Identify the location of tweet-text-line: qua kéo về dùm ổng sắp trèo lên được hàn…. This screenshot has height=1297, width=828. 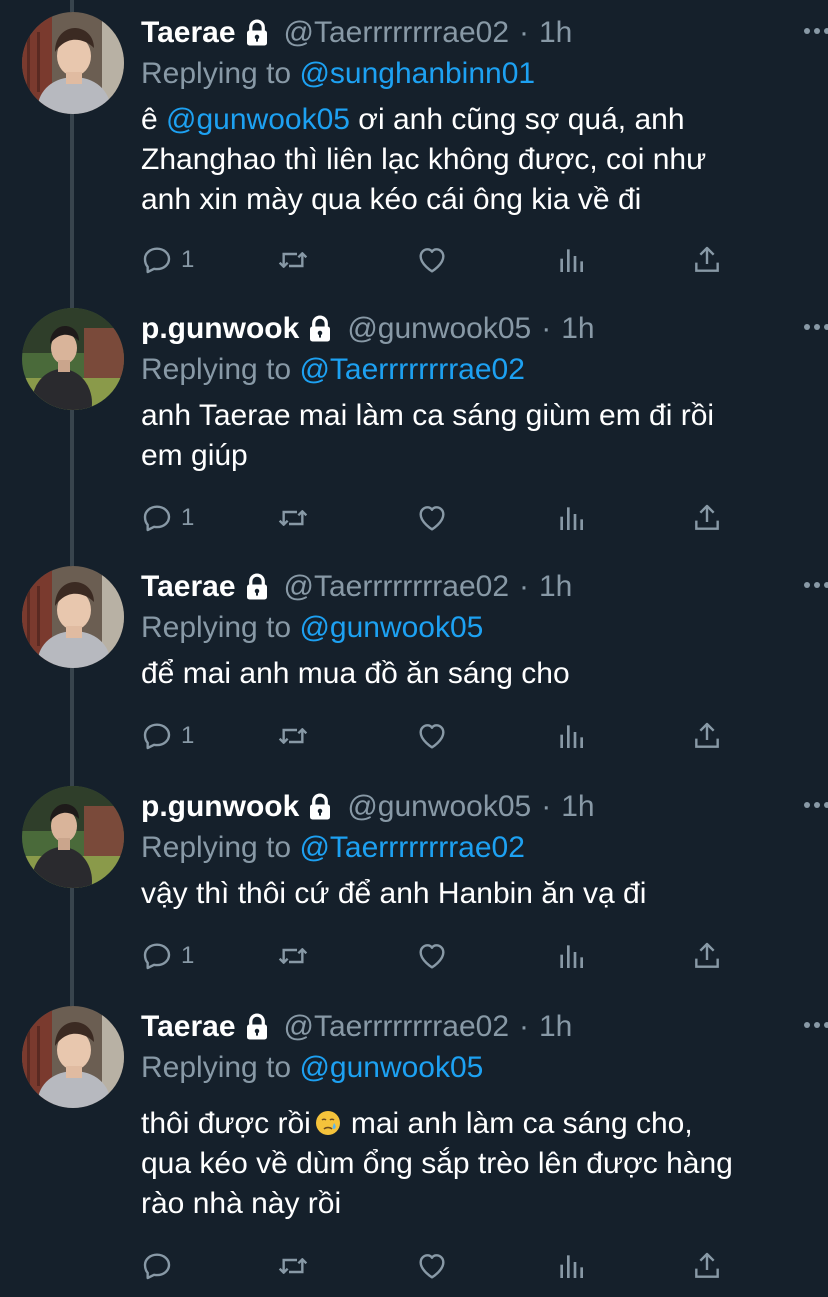
(437, 1163).